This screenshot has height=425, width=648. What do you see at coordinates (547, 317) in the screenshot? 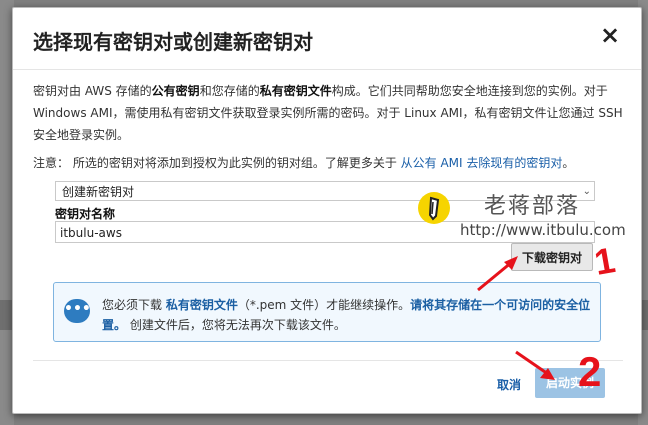
I see `annotation-layer: 1 2` at bounding box center [547, 317].